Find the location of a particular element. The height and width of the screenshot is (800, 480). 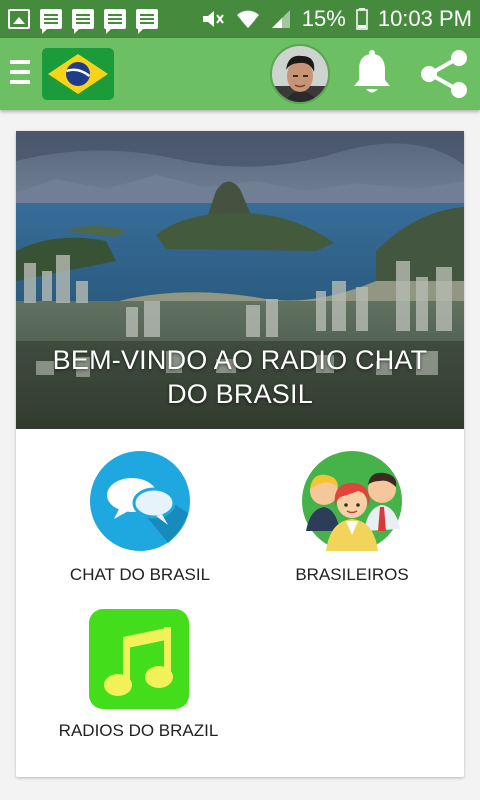

chat-do-brasil-button: CHAT DO BRASIL is located at coordinates (140, 518).